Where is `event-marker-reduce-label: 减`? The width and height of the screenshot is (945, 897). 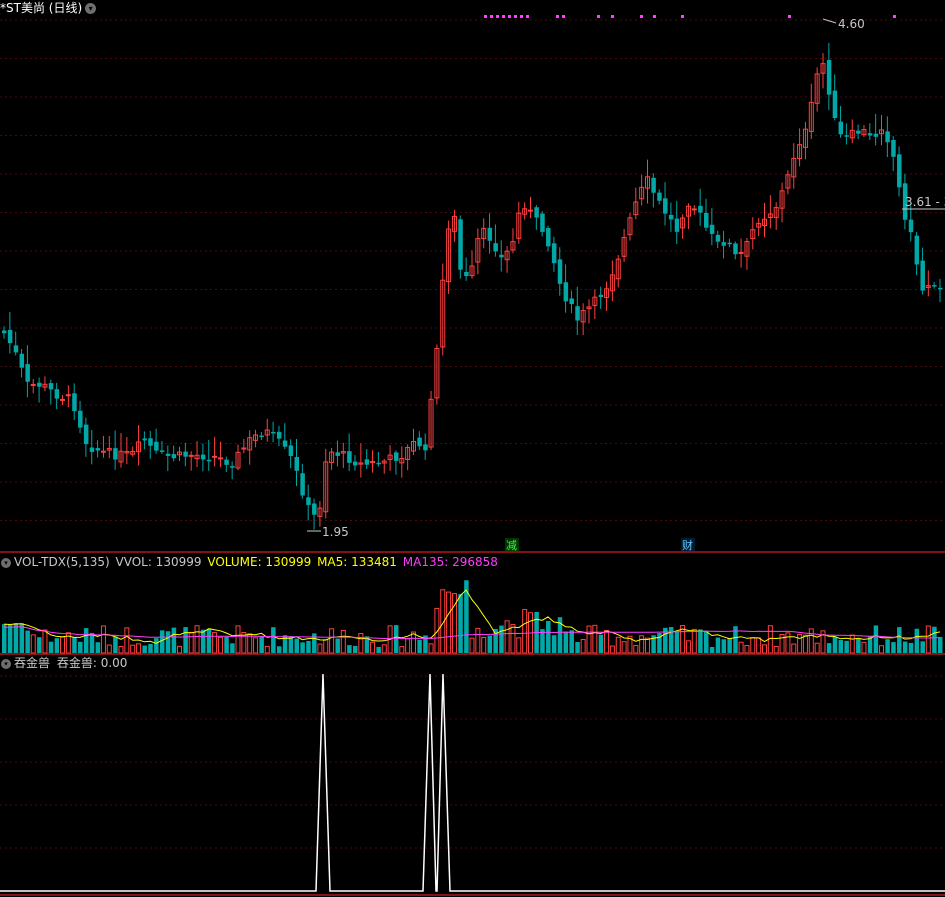 event-marker-reduce-label: 减 is located at coordinates (511, 545).